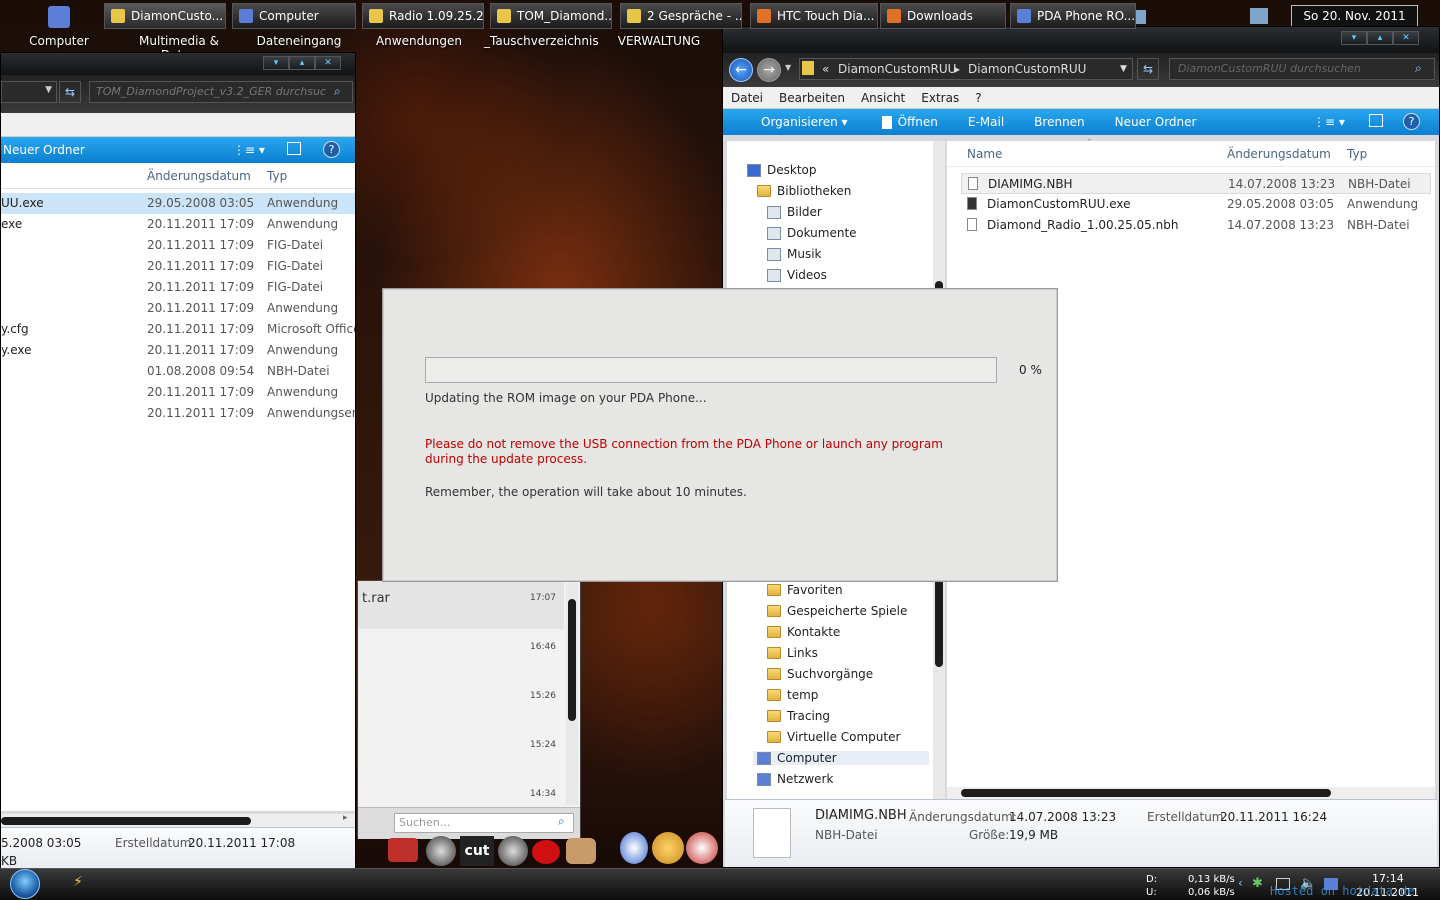 Image resolution: width=1440 pixels, height=900 pixels. What do you see at coordinates (1123, 69) in the screenshot?
I see `chevron-down-icon: ▼` at bounding box center [1123, 69].